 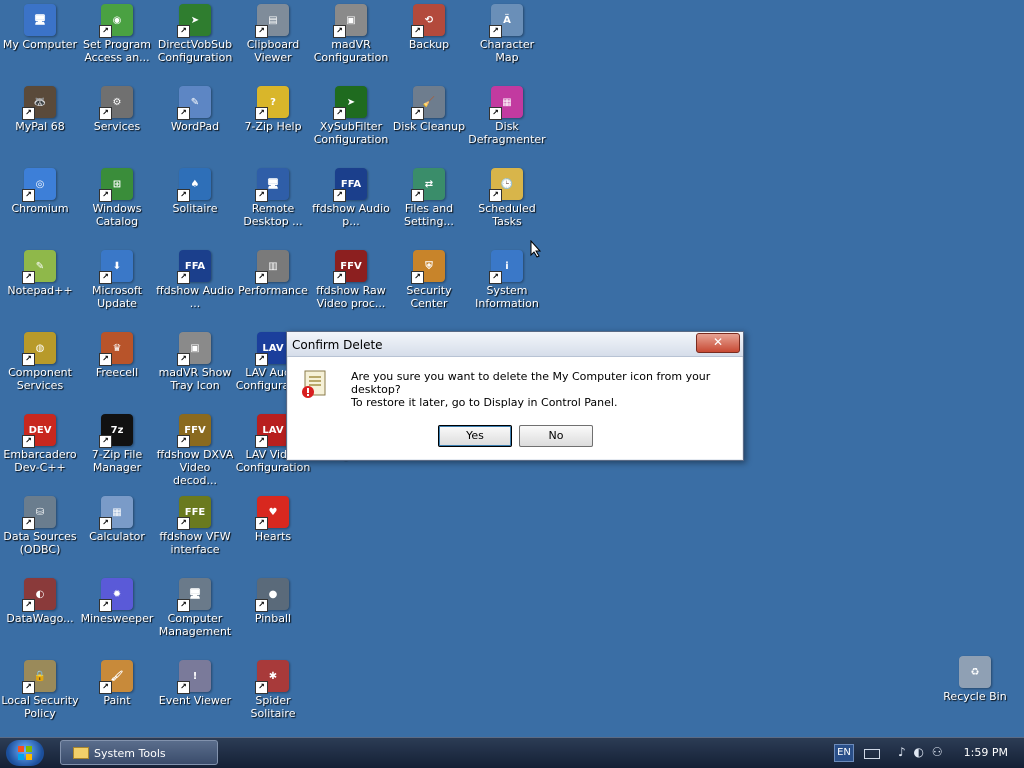 I want to click on desktop-icon-directvobsub: ➤ ↗ DirectVobSub Configuration, so click(x=195, y=34).